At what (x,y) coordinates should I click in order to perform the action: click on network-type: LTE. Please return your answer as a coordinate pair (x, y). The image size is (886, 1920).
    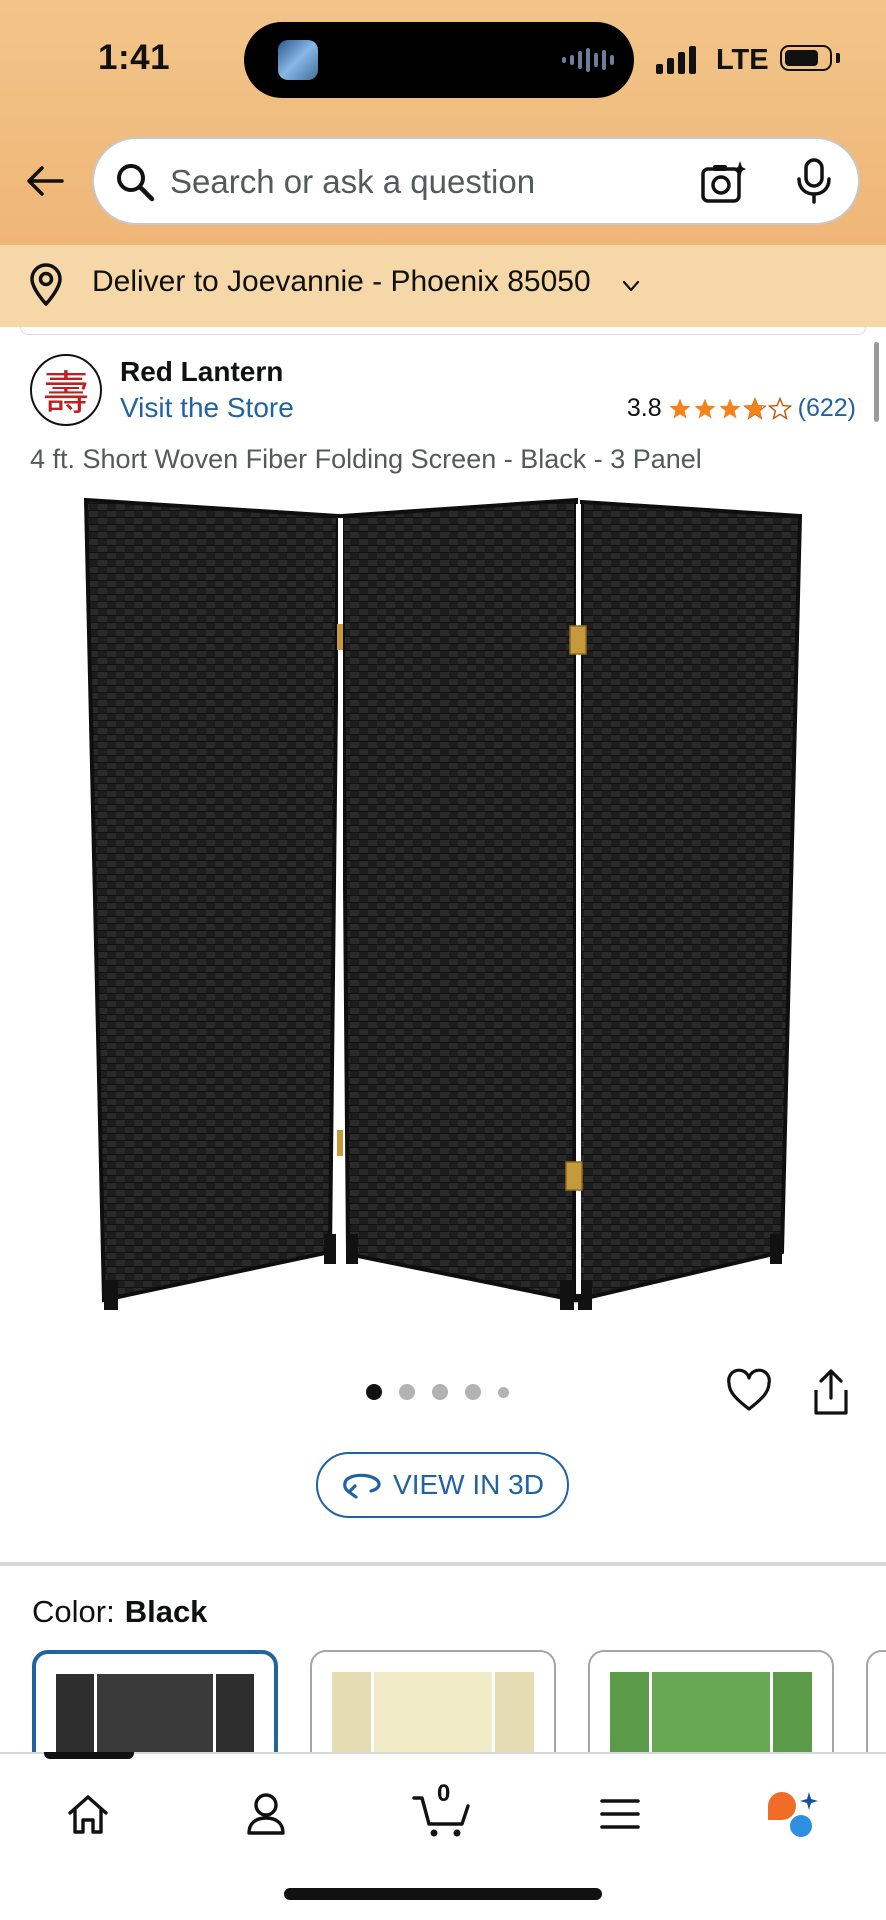
    Looking at the image, I should click on (742, 60).